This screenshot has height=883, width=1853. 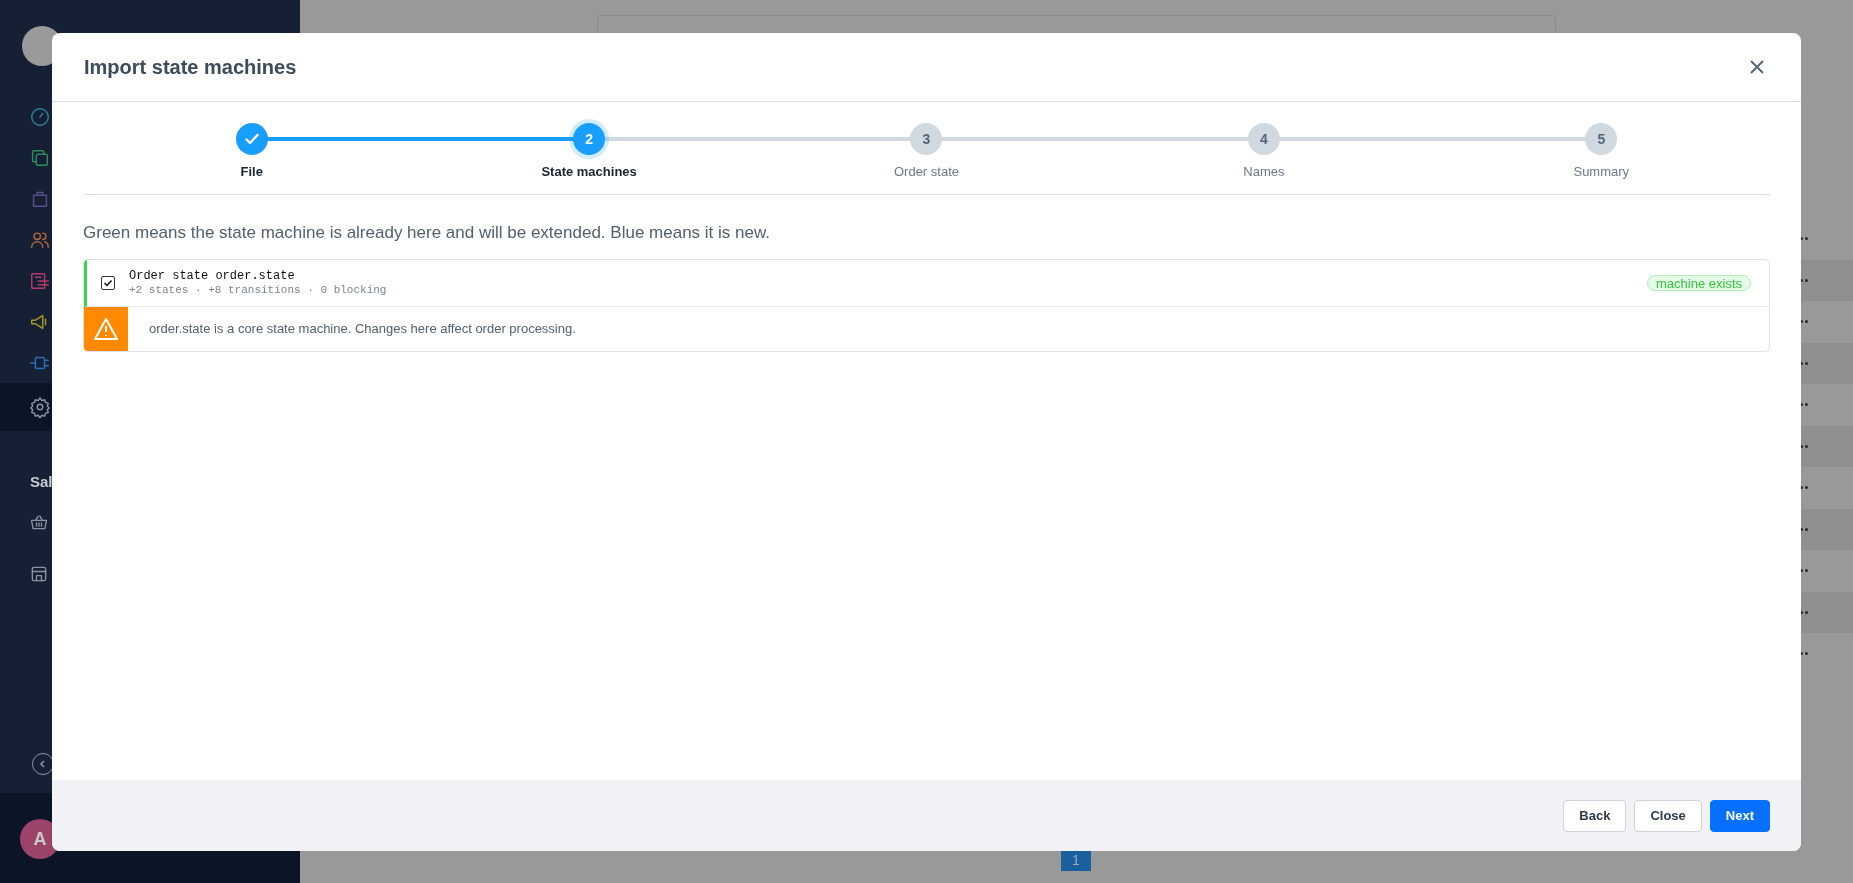 I want to click on step-number: 3, so click(x=926, y=139).